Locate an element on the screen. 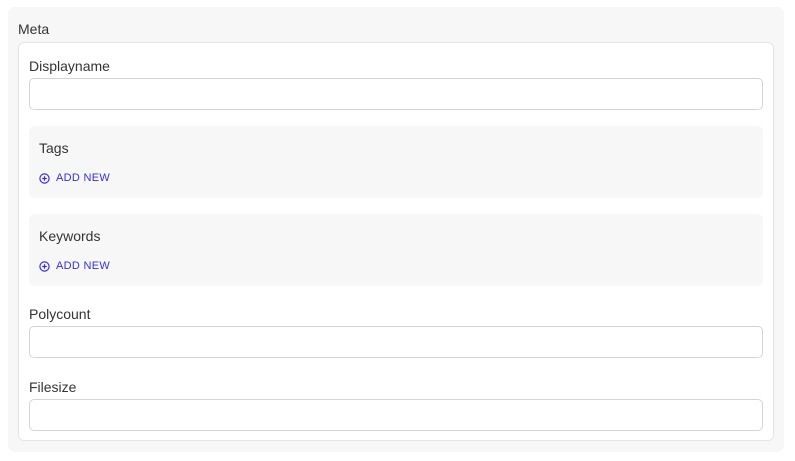  filesize-label: Filesize is located at coordinates (53, 387).